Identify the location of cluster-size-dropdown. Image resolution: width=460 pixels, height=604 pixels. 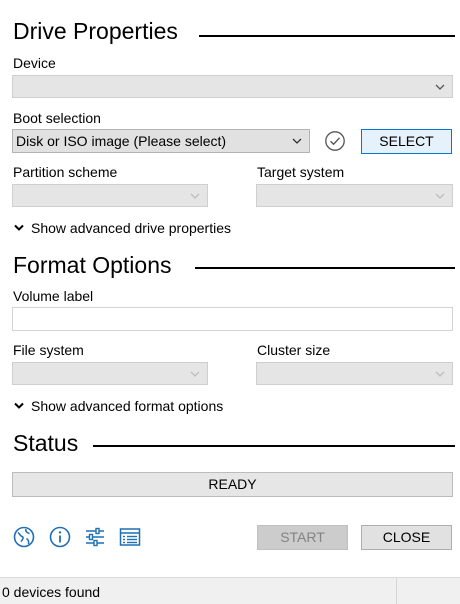
(354, 373).